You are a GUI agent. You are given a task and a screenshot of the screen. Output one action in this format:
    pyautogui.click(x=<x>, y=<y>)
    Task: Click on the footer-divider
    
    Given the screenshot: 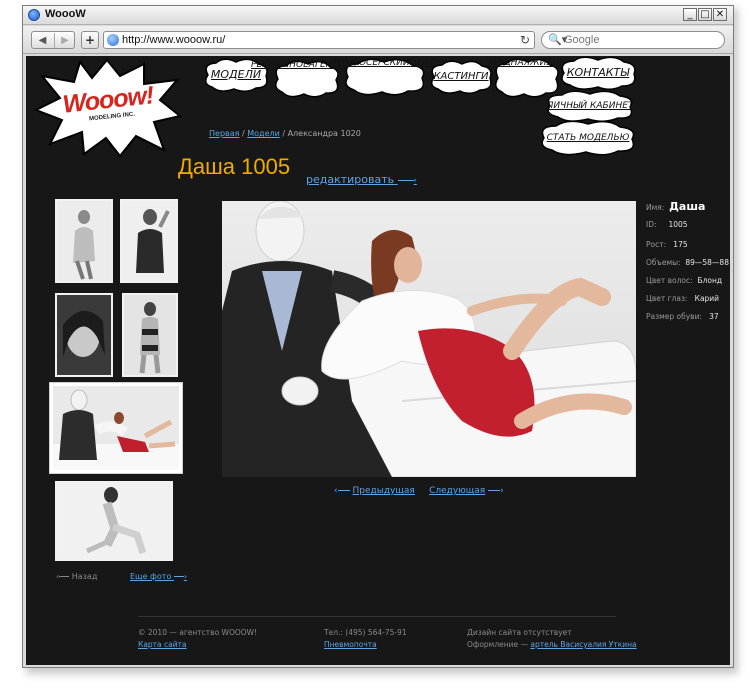 What is the action you would take?
    pyautogui.click(x=377, y=616)
    